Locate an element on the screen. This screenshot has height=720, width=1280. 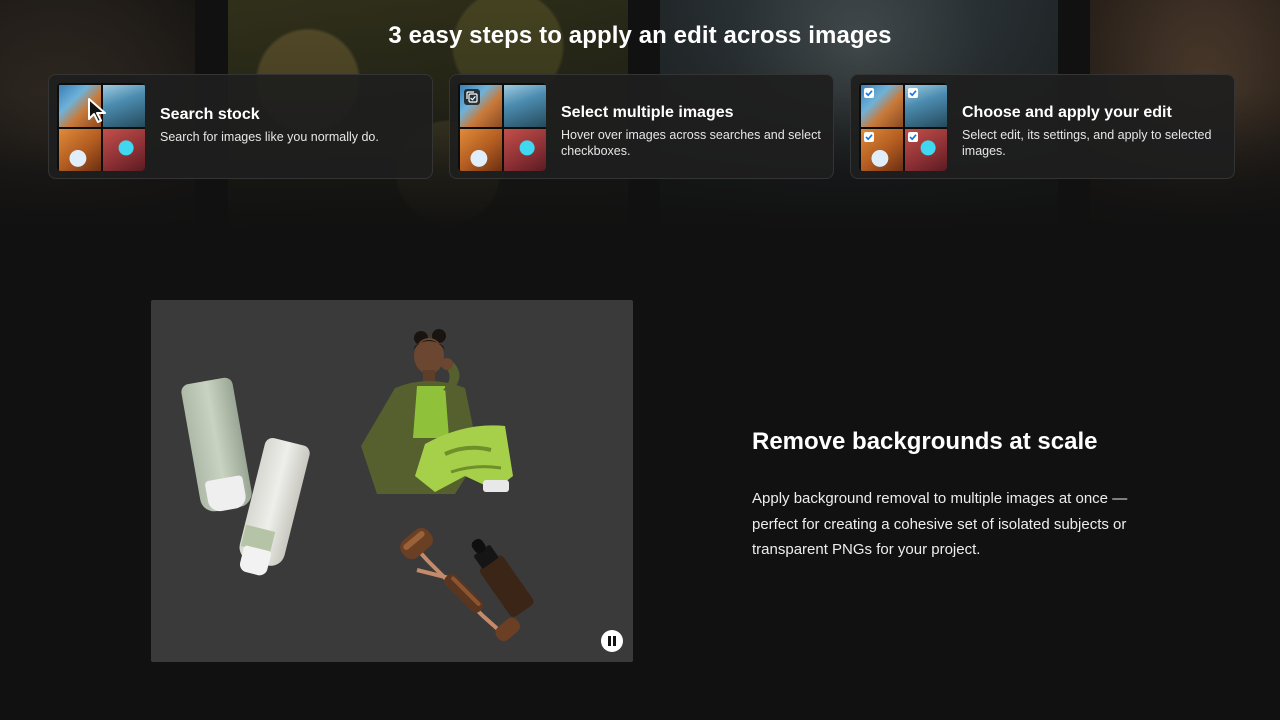
copy-check-icon is located at coordinates (472, 97).